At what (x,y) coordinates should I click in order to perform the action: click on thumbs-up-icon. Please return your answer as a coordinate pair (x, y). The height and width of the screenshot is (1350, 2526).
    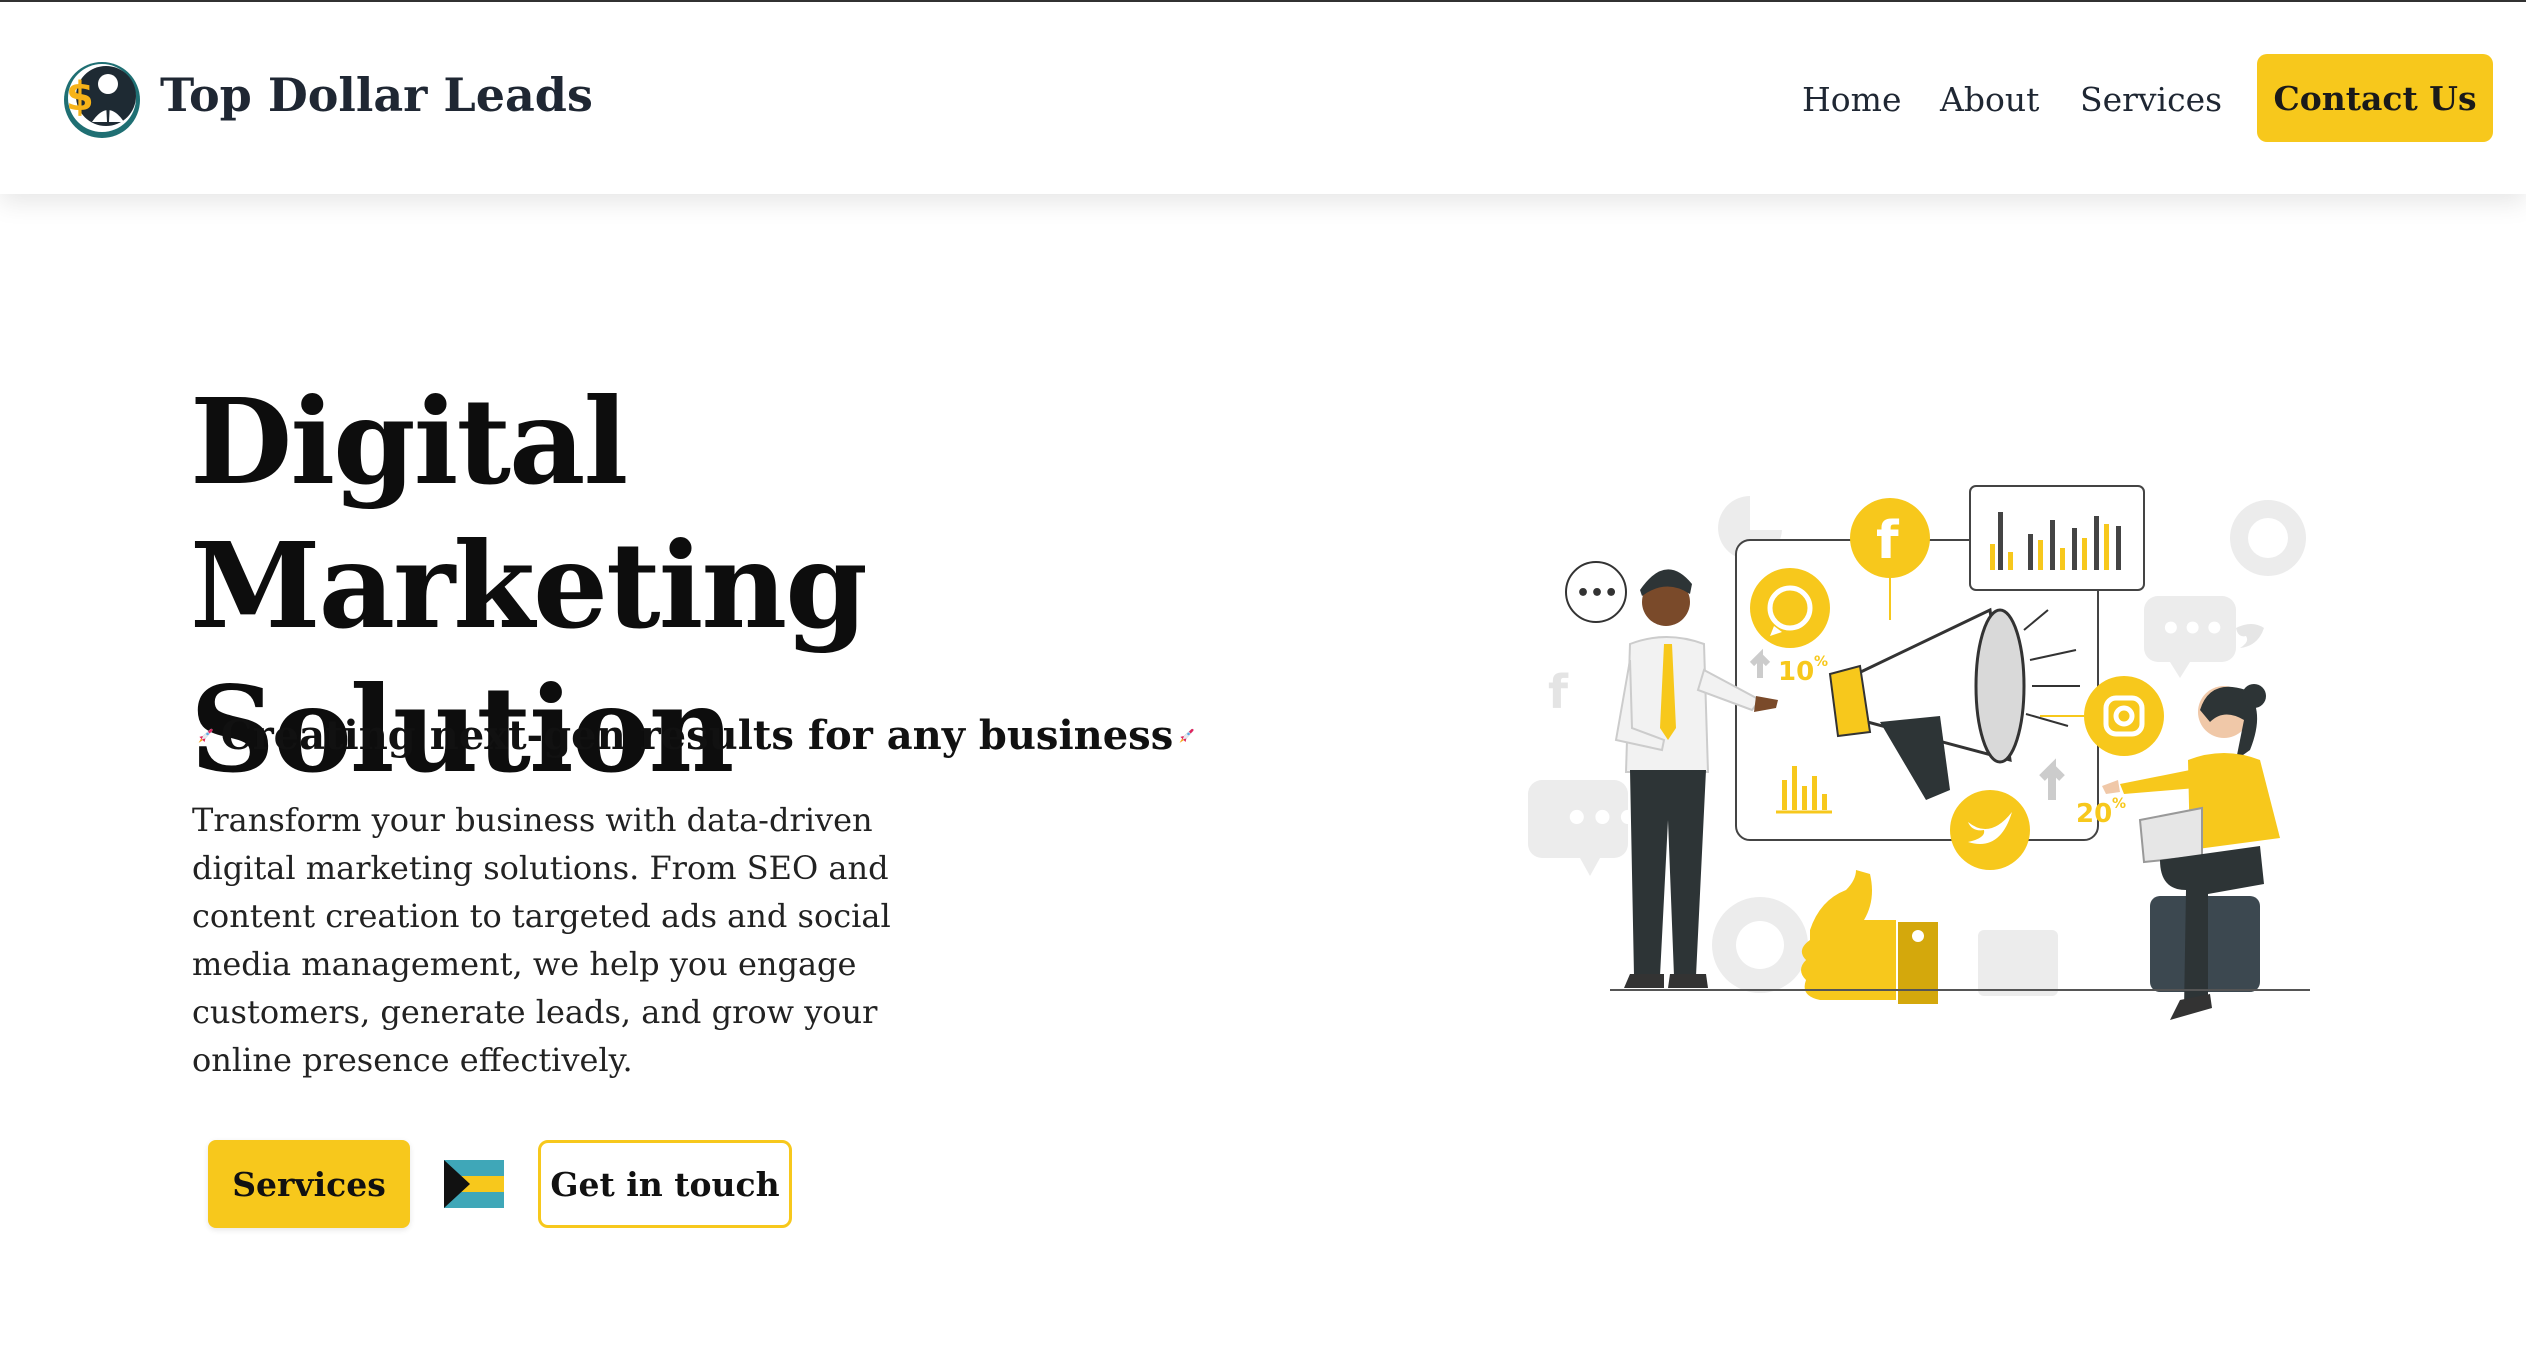
    Looking at the image, I should click on (1869, 937).